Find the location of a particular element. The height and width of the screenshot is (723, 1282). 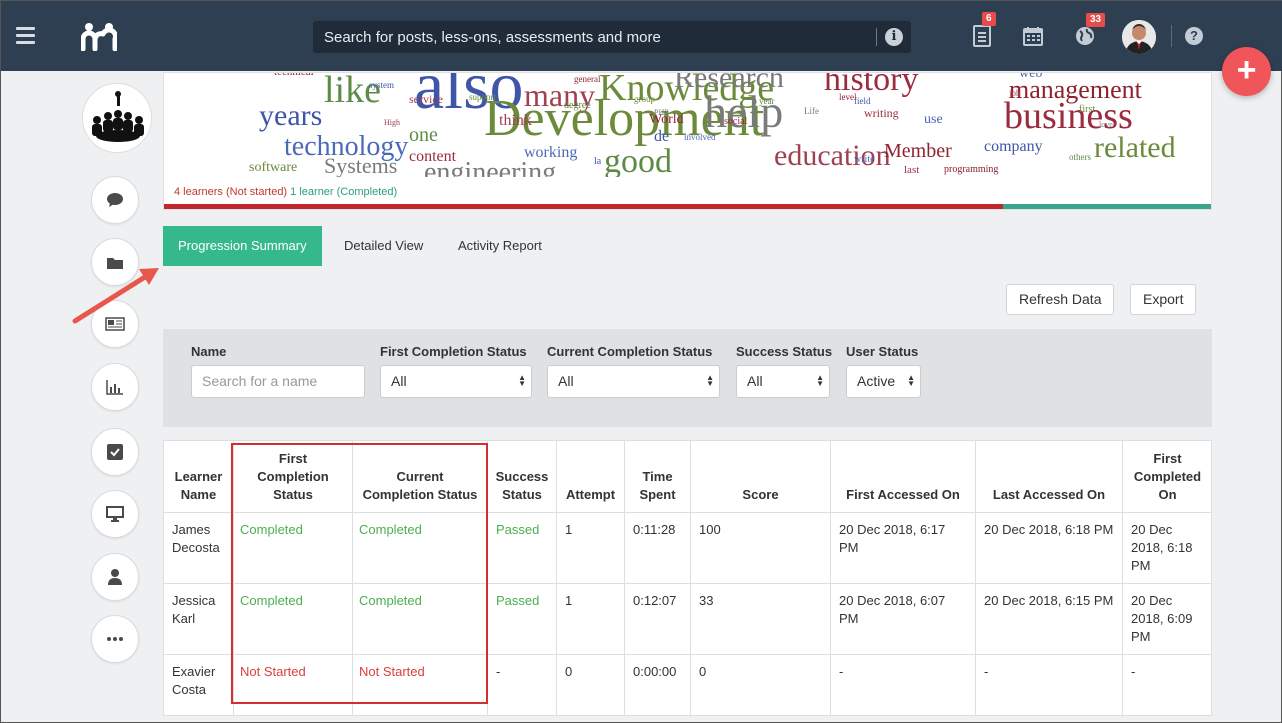

table-cell: 0:12:07 is located at coordinates (658, 619).